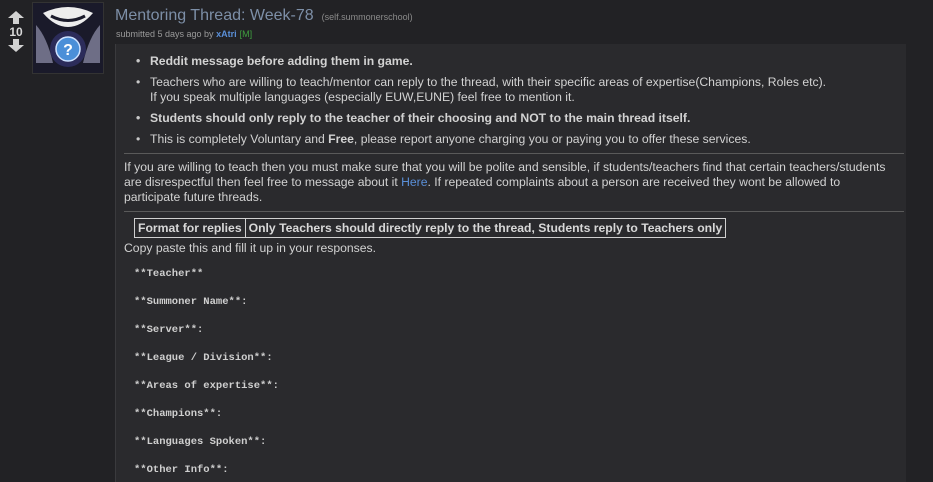 This screenshot has width=933, height=482. Describe the element at coordinates (165, 34) in the screenshot. I see `submitted-text: submitted 5 days ago by` at that location.